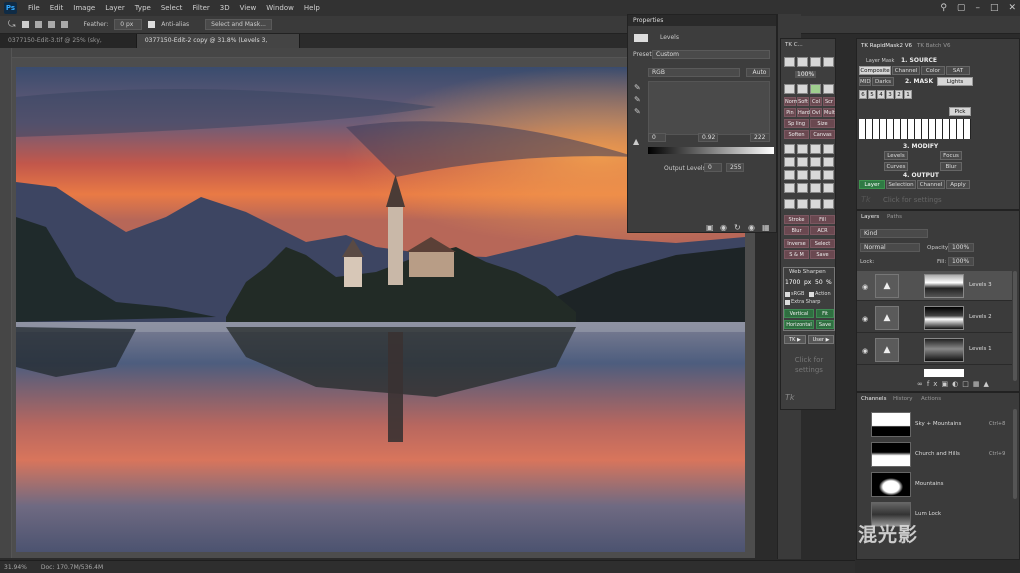 This screenshot has width=1020, height=573. What do you see at coordinates (934, 384) in the screenshot?
I see `fx-icon: fx` at bounding box center [934, 384].